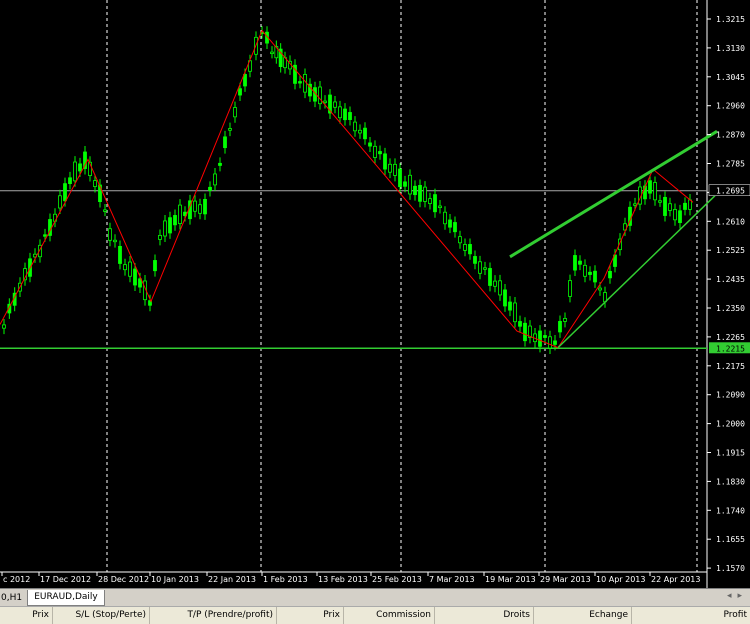 The image size is (750, 624). I want to click on tab-scroll-arrows: ◂▸, so click(737, 596).